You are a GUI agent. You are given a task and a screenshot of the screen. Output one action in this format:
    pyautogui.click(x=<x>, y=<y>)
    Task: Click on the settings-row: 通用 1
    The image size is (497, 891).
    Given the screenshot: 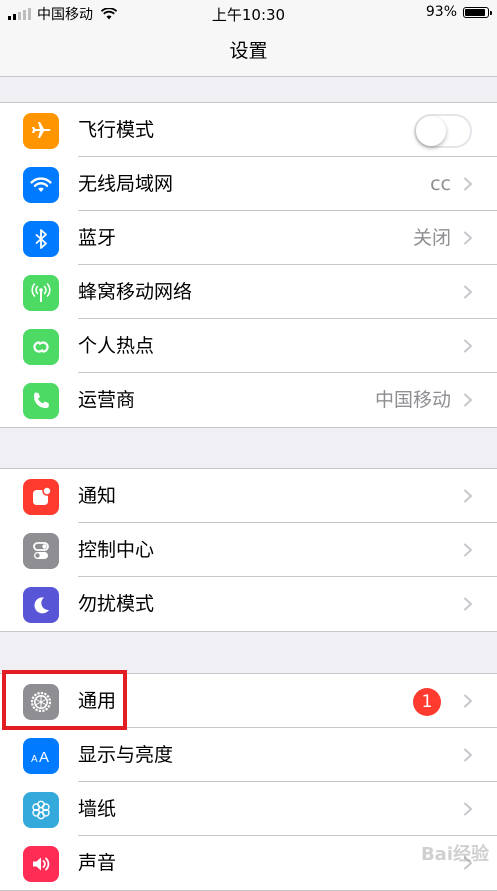 What is the action you would take?
    pyautogui.click(x=248, y=701)
    